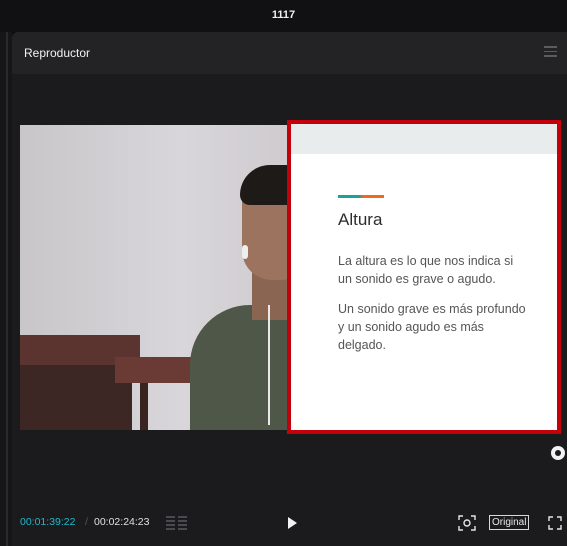 This screenshot has width=567, height=546. I want to click on earbud, so click(245, 252).